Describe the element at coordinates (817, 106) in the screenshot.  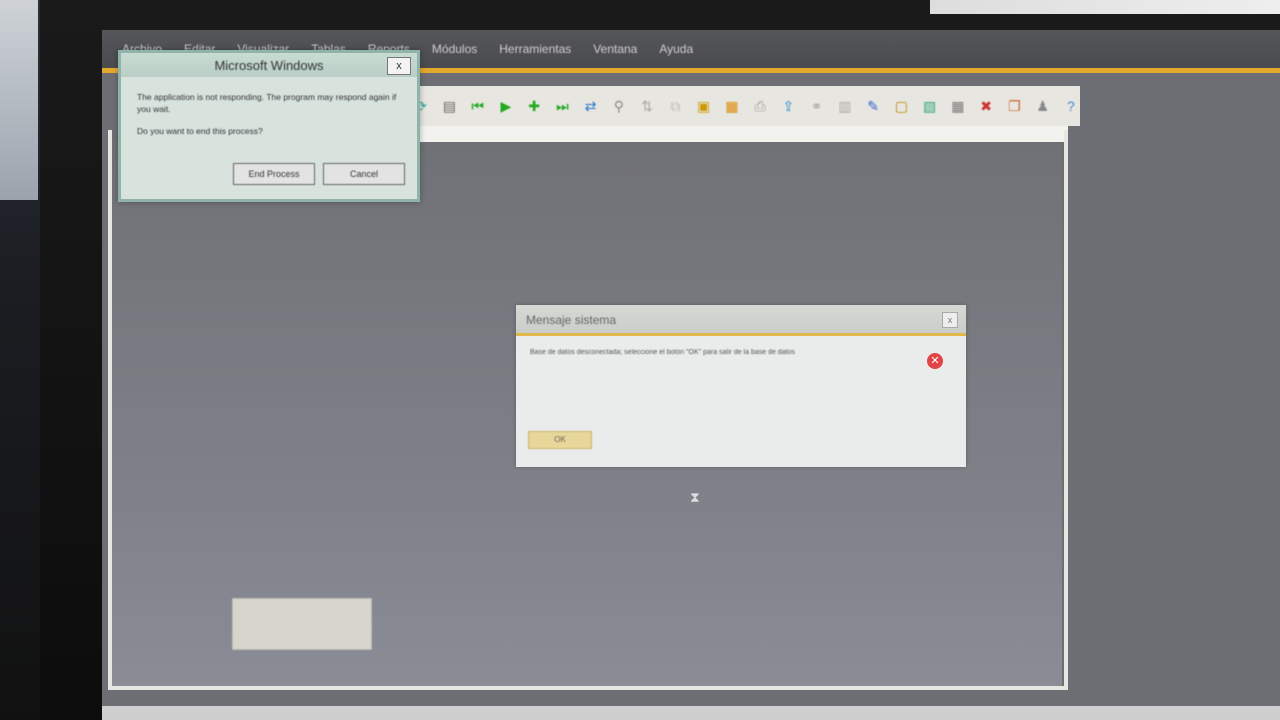
I see `attach-icon: ⚭` at that location.